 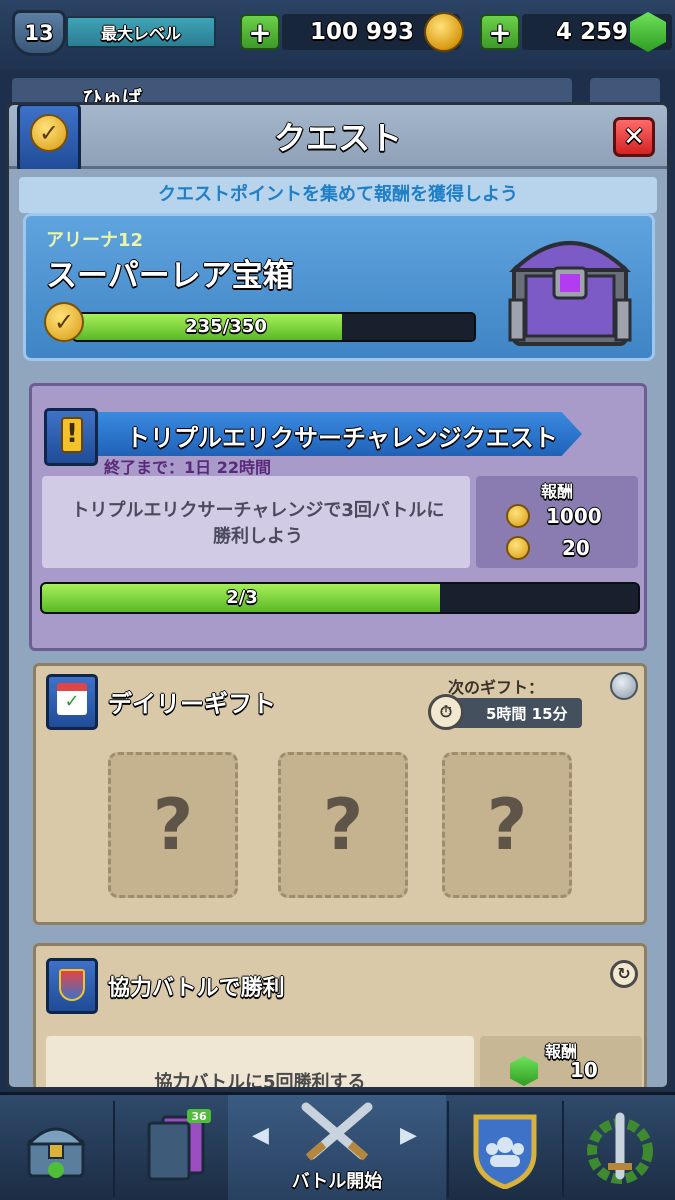 I want to click on battle-label: バトル開始, so click(x=337, y=1181).